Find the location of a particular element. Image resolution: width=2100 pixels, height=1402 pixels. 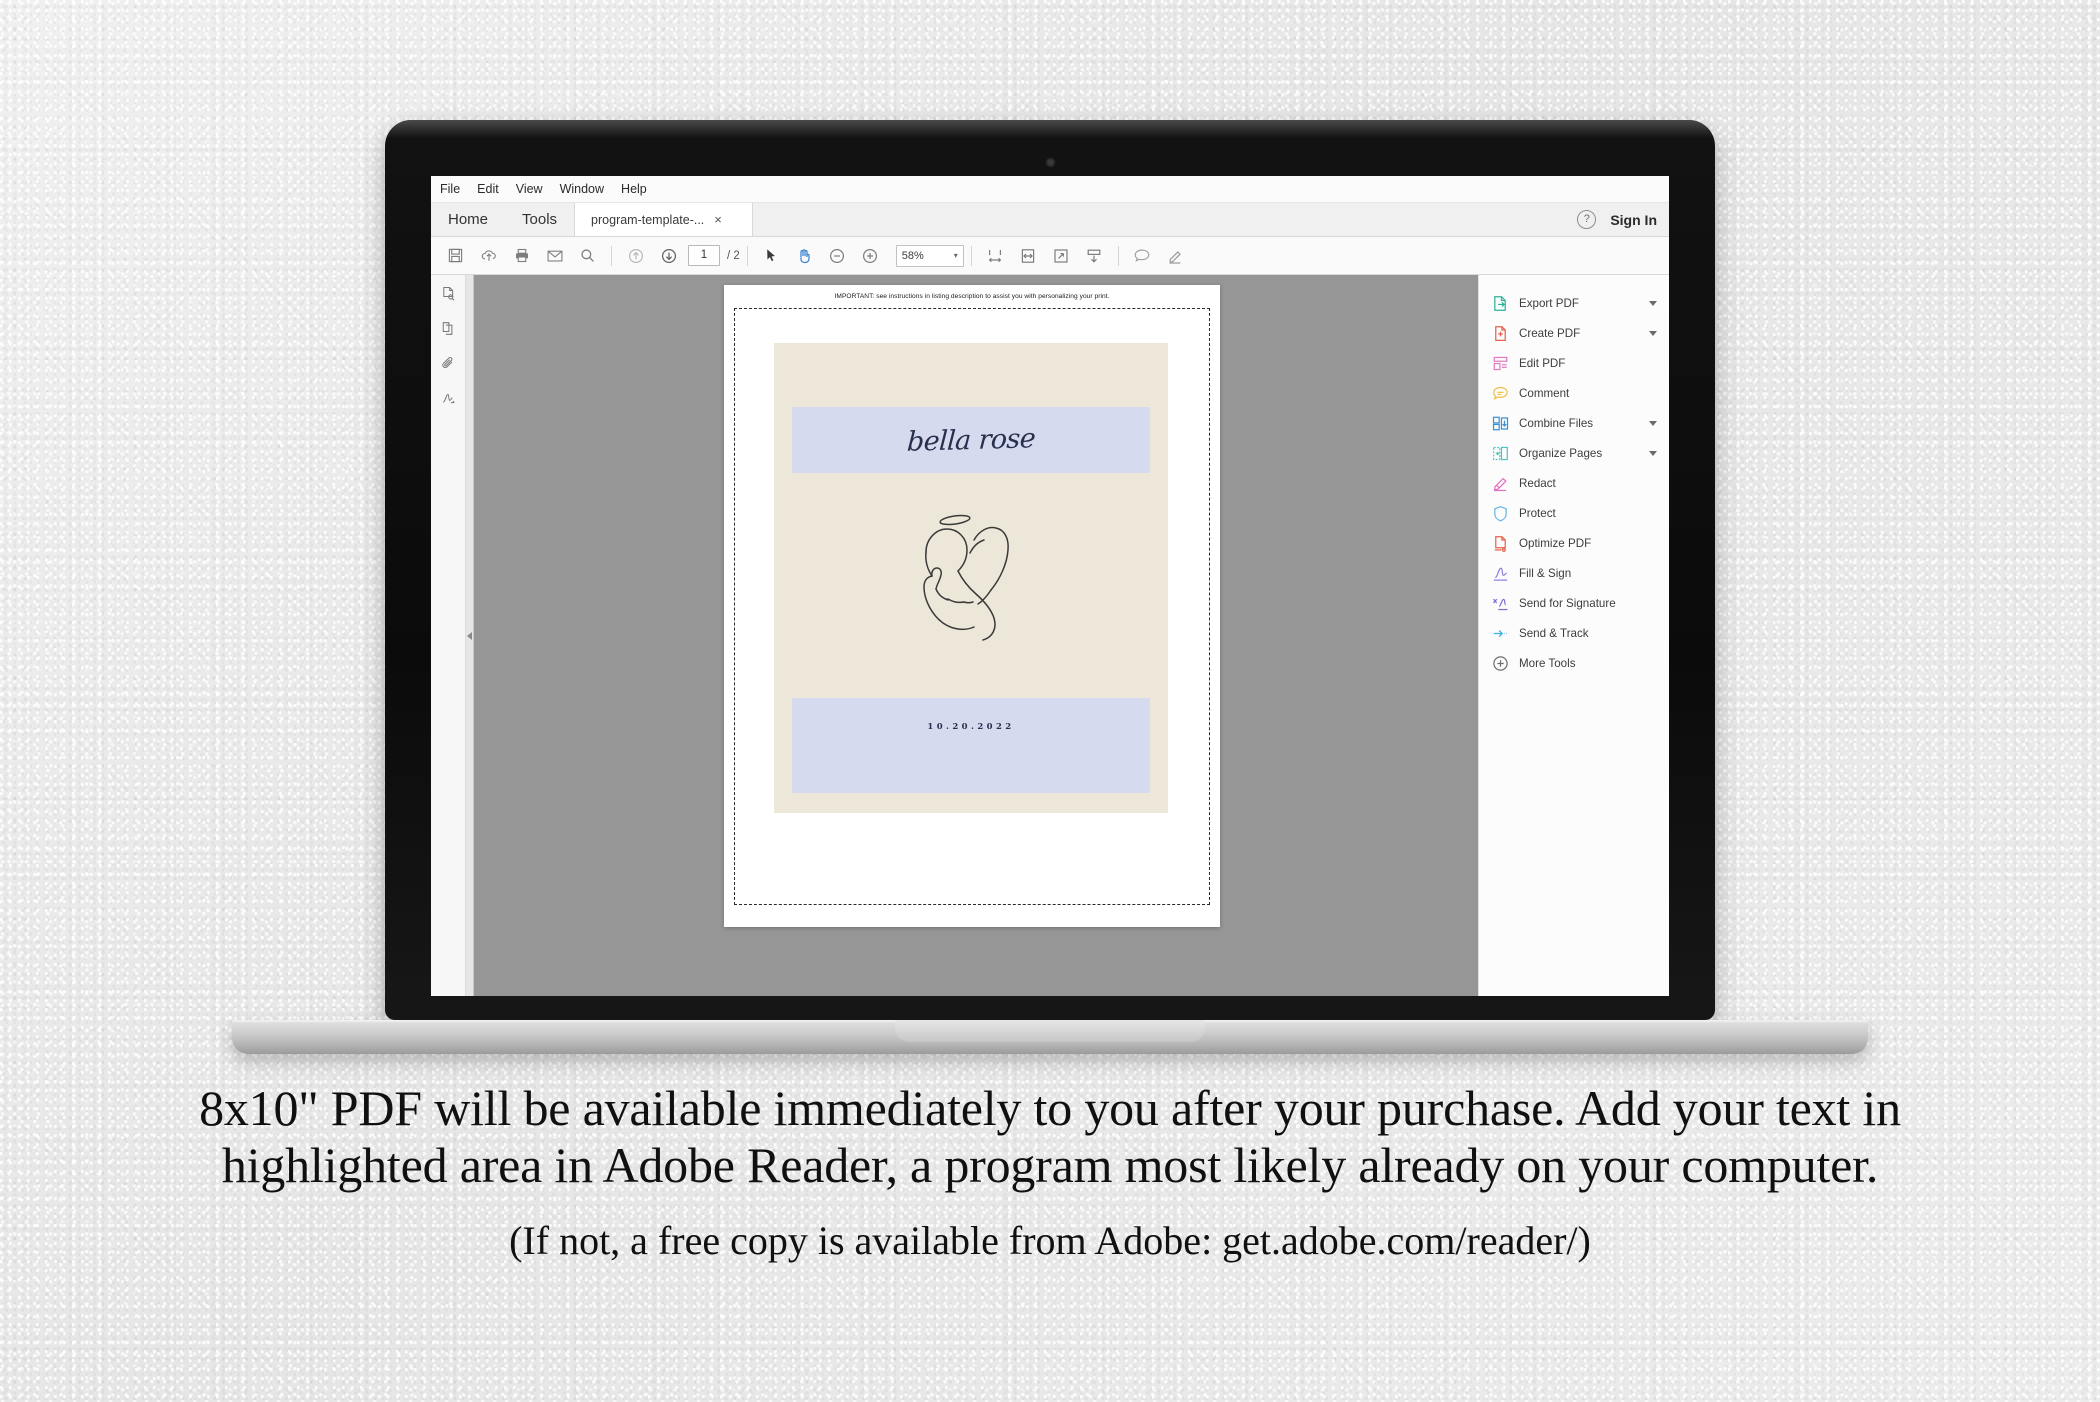

tool-label: Export PDF is located at coordinates (1549, 303).